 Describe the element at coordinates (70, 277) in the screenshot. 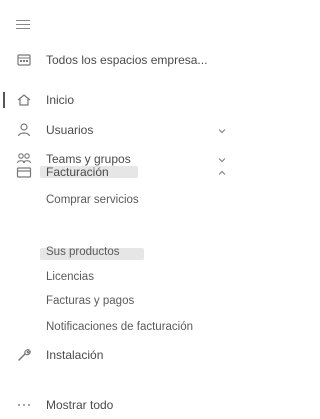

I see `subnav-item-licencias: Licencias` at that location.